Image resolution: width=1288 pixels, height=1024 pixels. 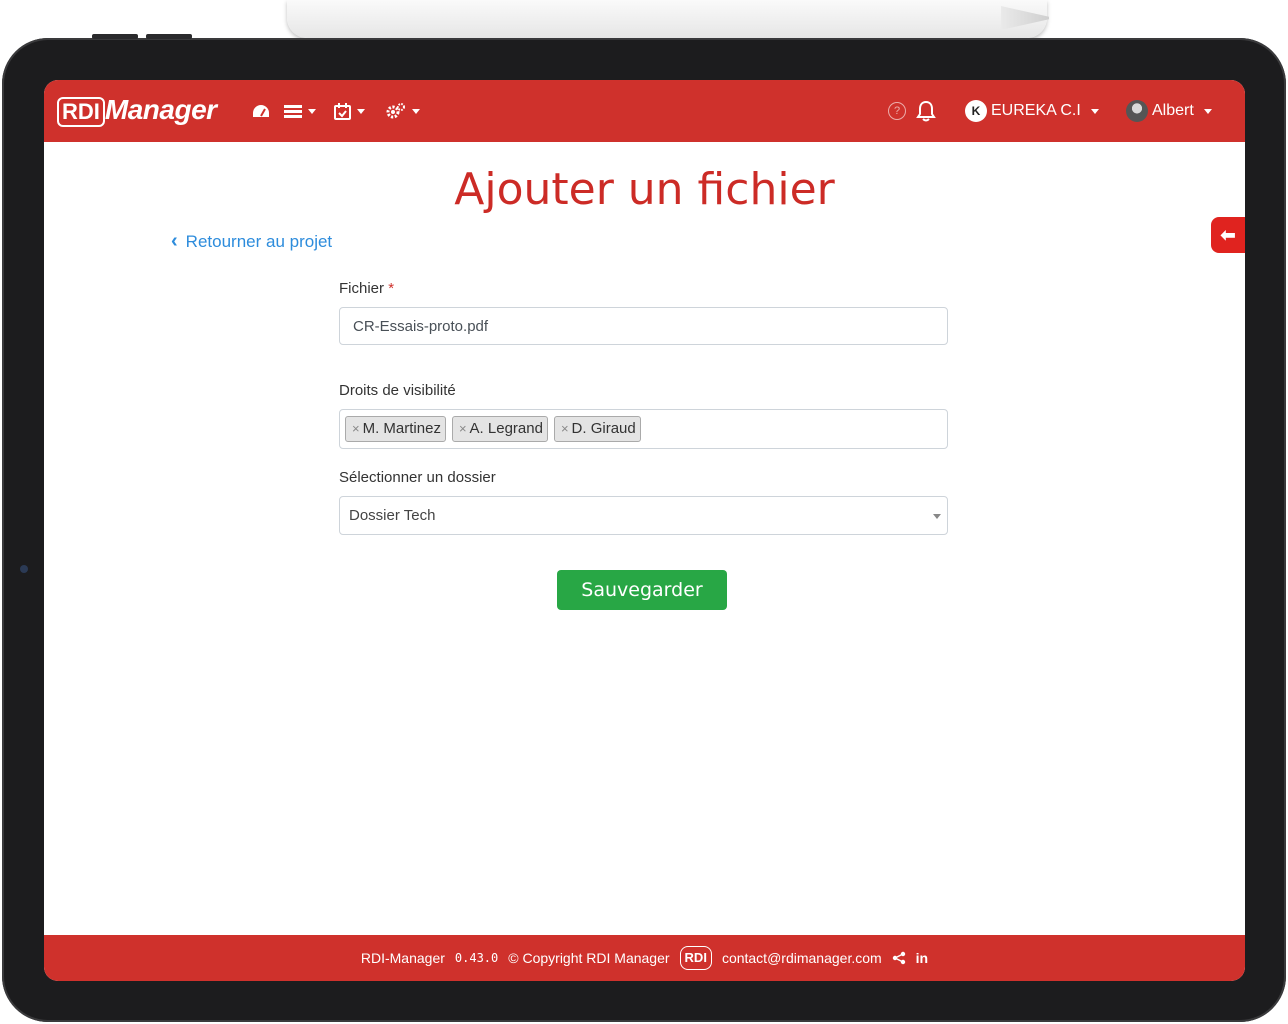 I want to click on brand-rdi: RDI, so click(x=81, y=112).